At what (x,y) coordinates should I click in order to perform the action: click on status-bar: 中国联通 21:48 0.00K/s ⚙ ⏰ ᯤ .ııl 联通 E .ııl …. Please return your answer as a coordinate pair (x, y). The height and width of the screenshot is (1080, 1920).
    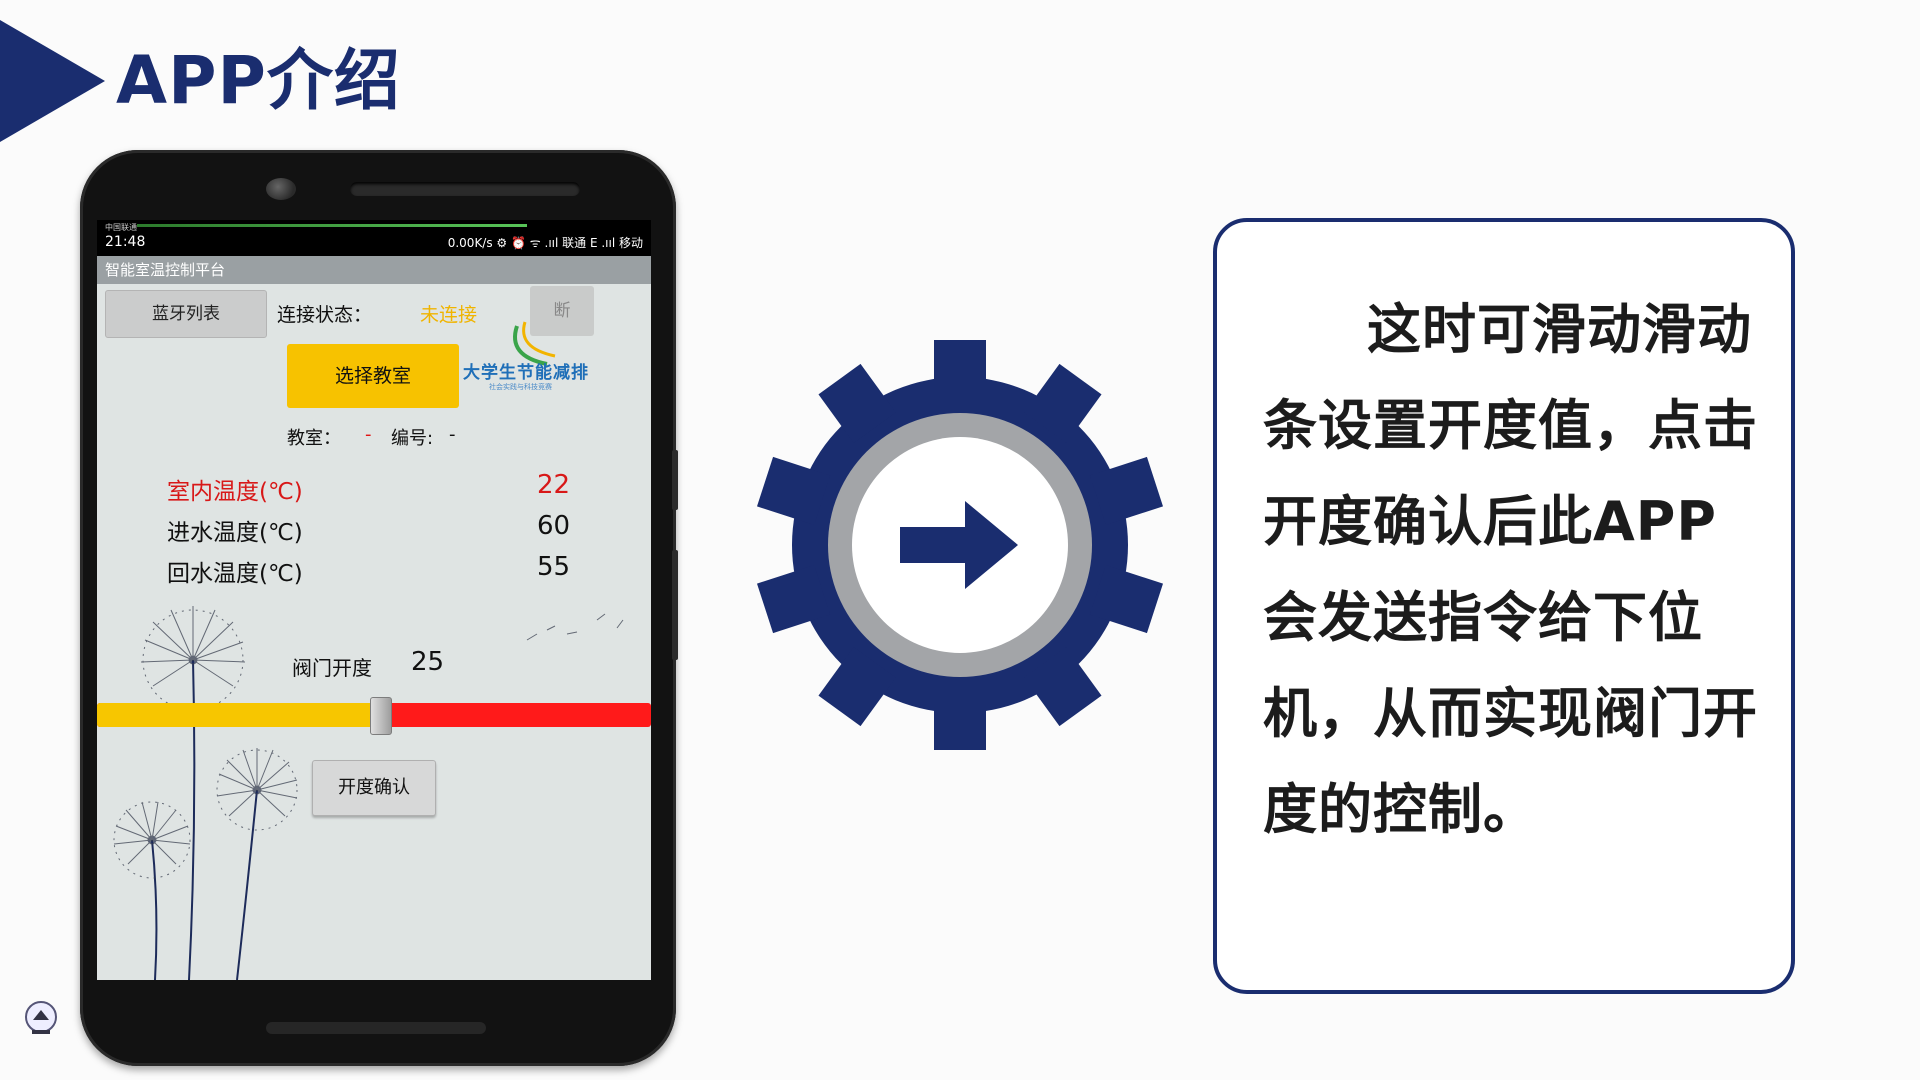
    Looking at the image, I should click on (374, 238).